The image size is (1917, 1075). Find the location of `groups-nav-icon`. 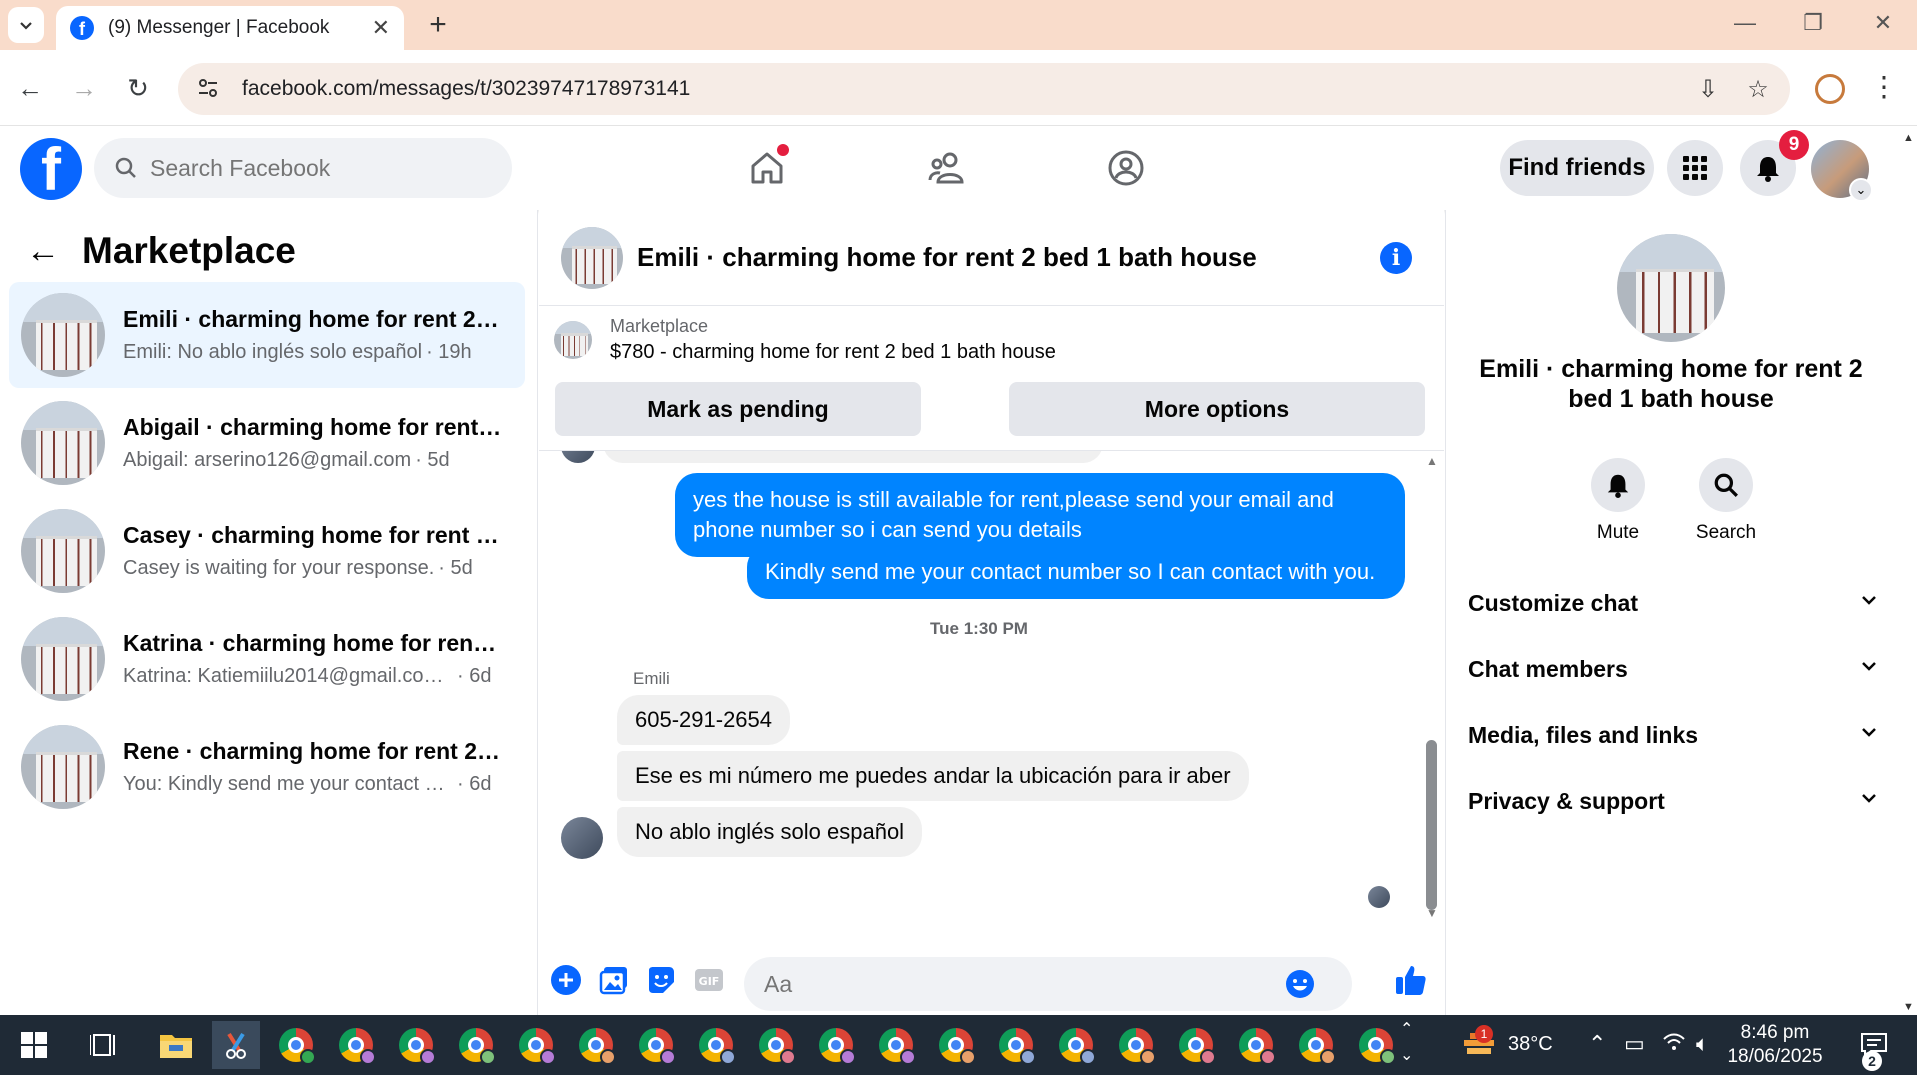

groups-nav-icon is located at coordinates (1126, 168).